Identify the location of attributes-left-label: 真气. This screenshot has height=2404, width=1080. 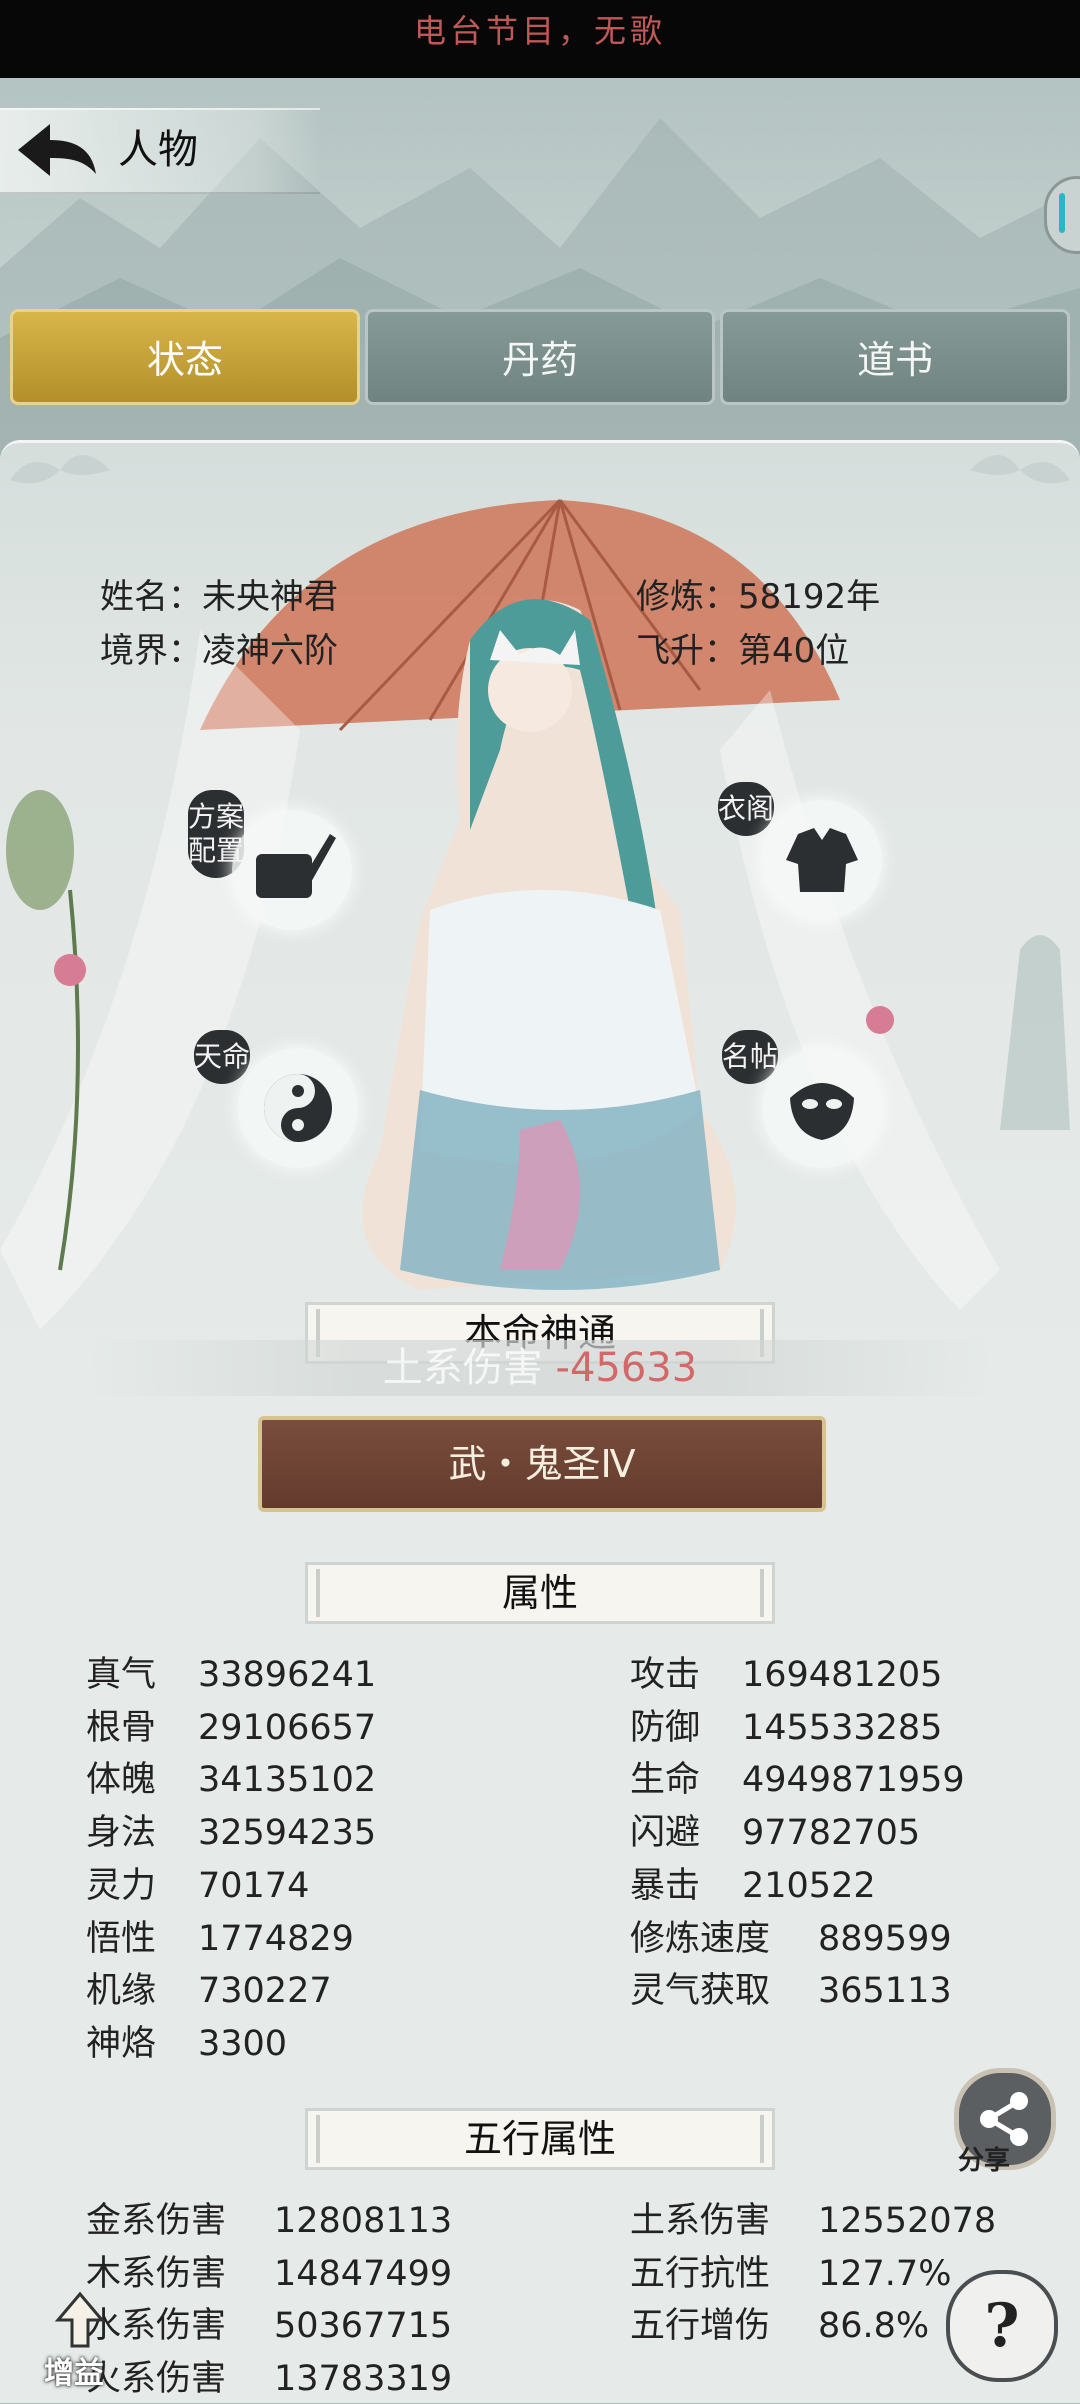
(121, 1675).